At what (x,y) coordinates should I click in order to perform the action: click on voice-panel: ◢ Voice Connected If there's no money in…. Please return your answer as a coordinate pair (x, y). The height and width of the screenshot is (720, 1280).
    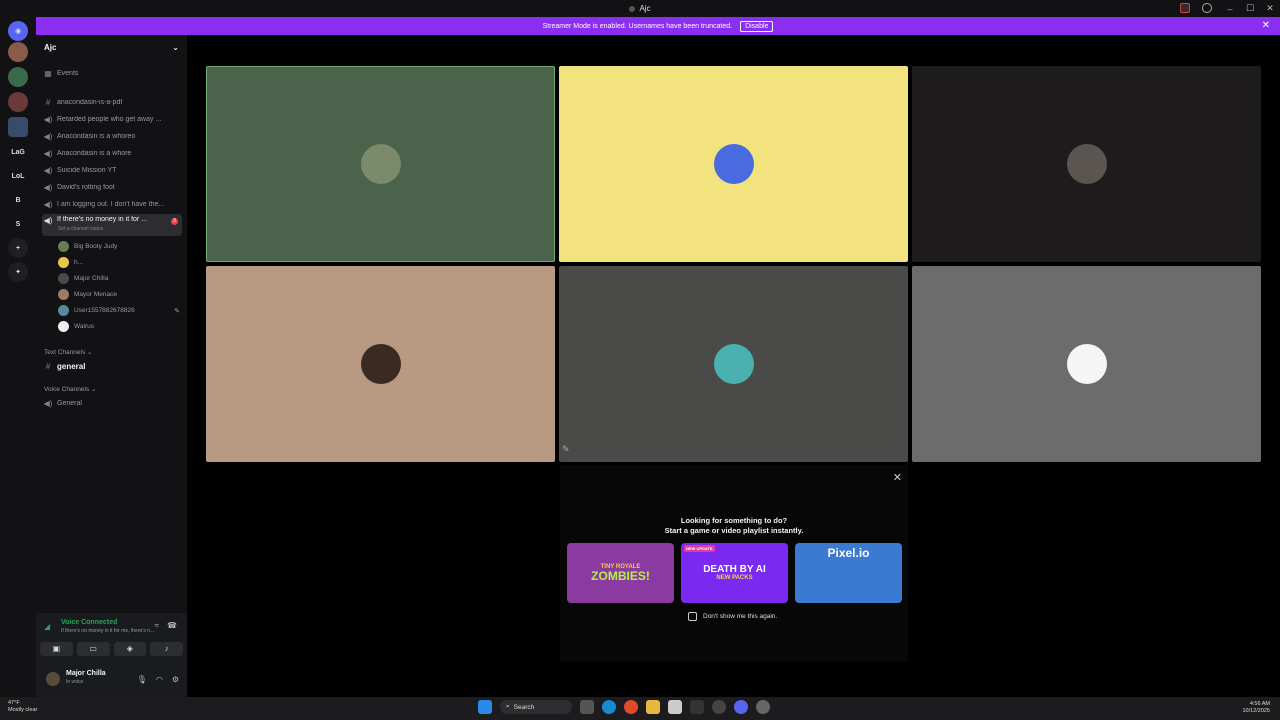
    Looking at the image, I should click on (111, 655).